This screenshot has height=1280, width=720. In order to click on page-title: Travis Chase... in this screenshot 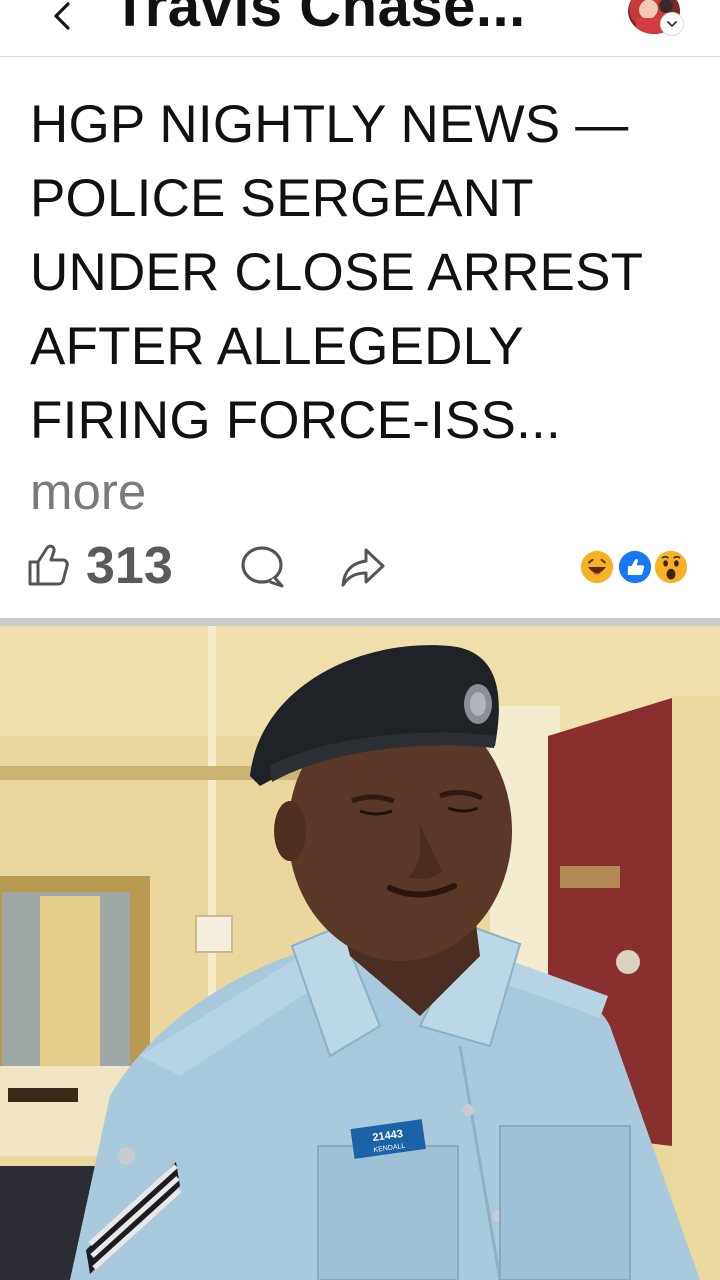, I will do `click(367, 21)`.